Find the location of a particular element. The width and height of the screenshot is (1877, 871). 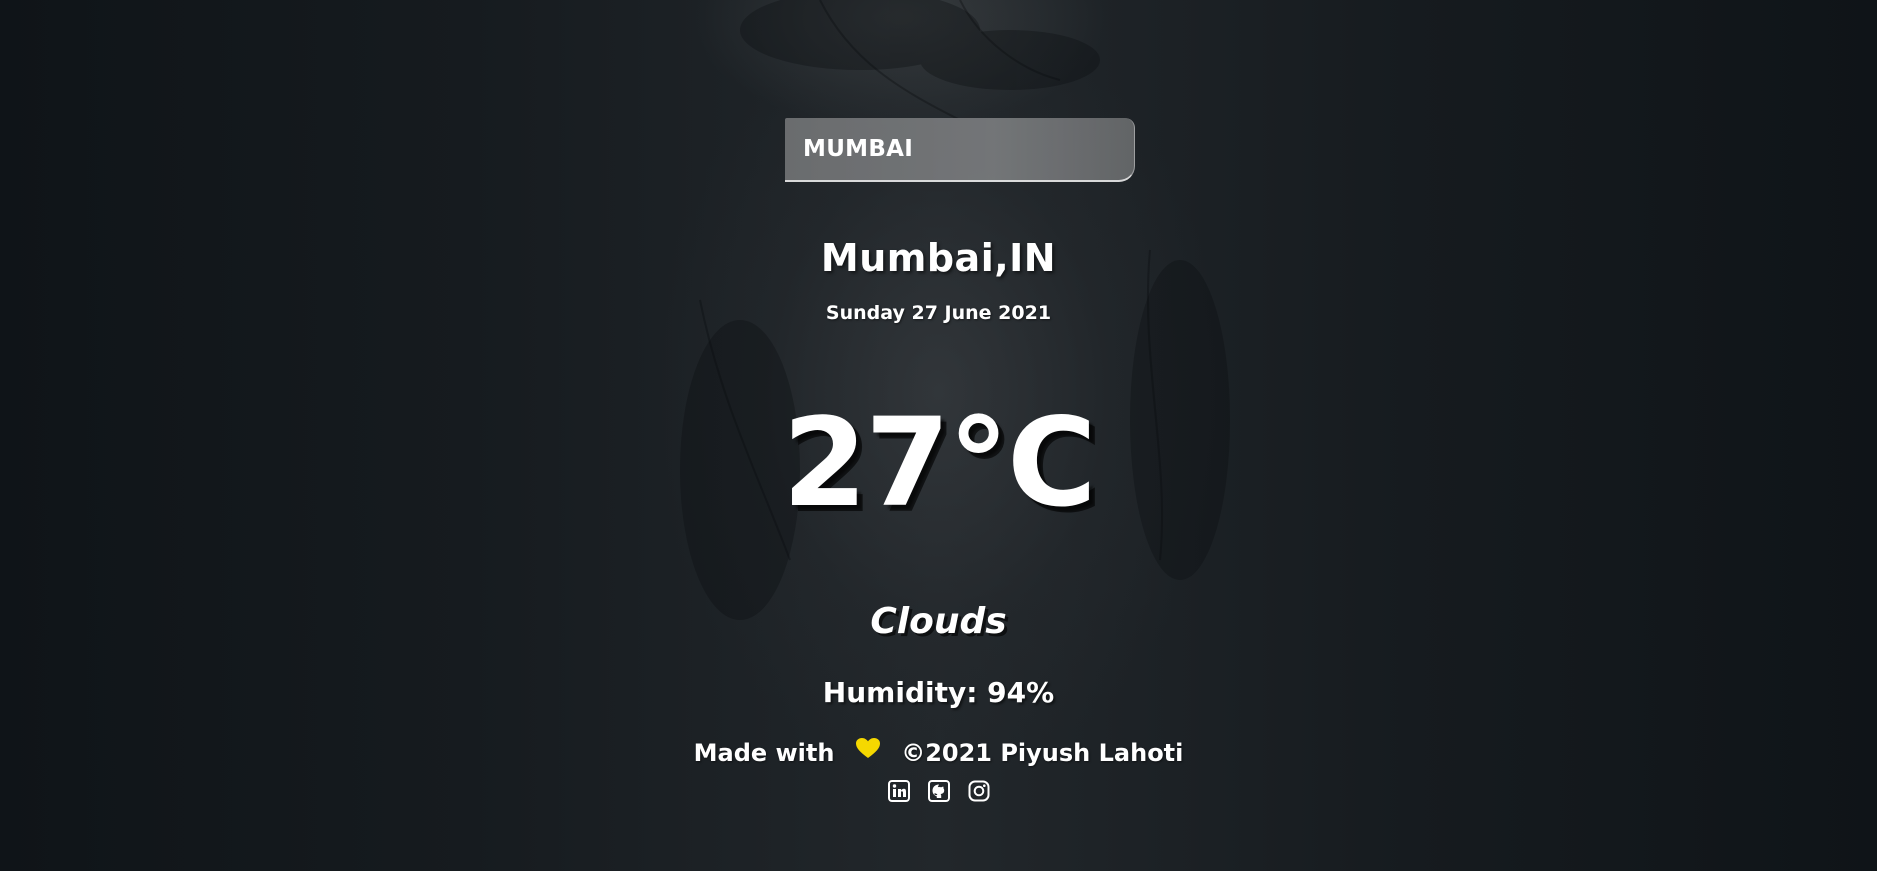

humidity-label: Humidity: 94% is located at coordinates (938, 692).